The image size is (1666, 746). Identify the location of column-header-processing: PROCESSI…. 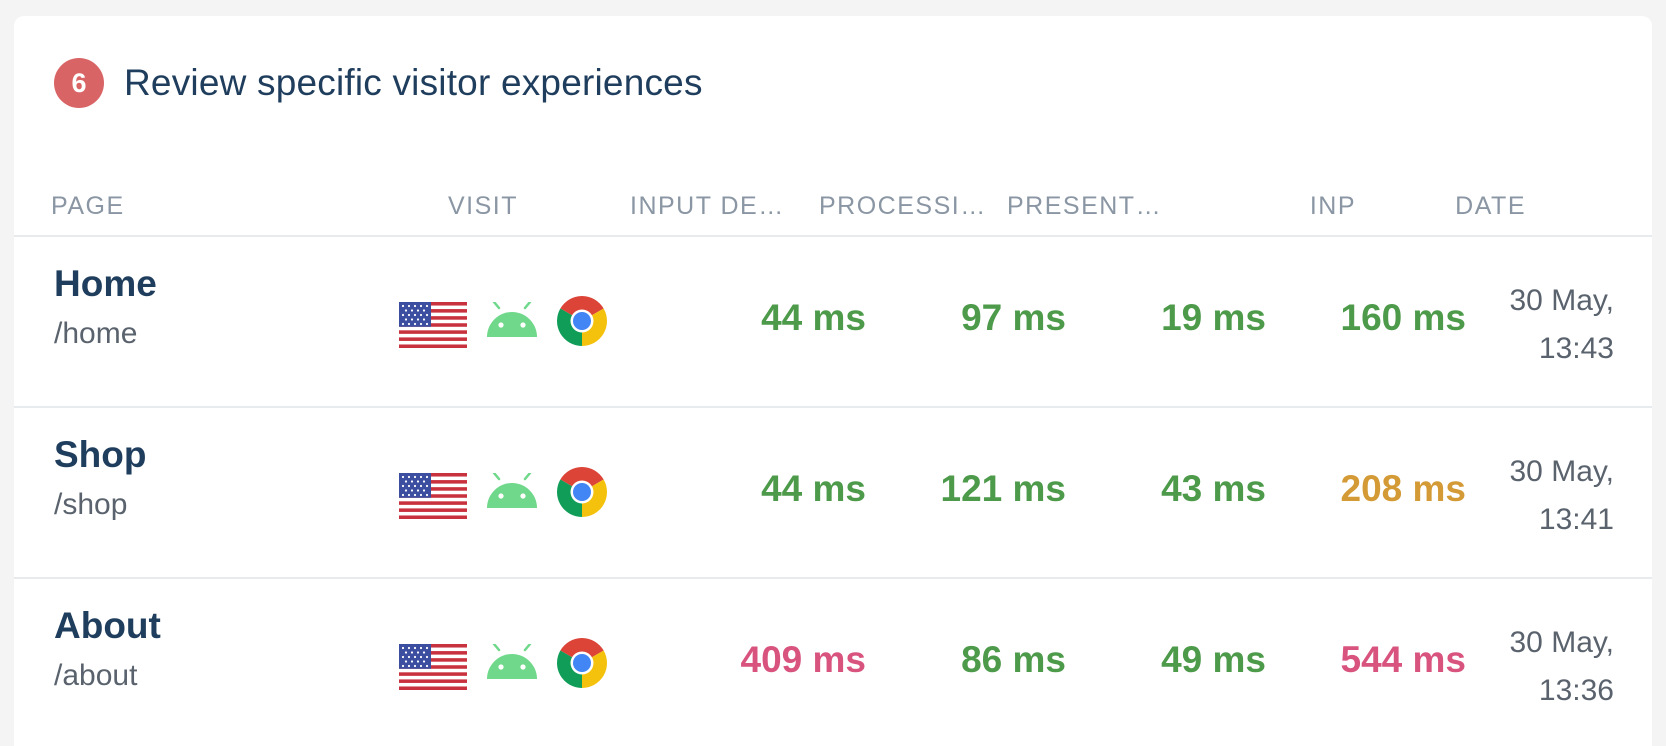
(904, 206).